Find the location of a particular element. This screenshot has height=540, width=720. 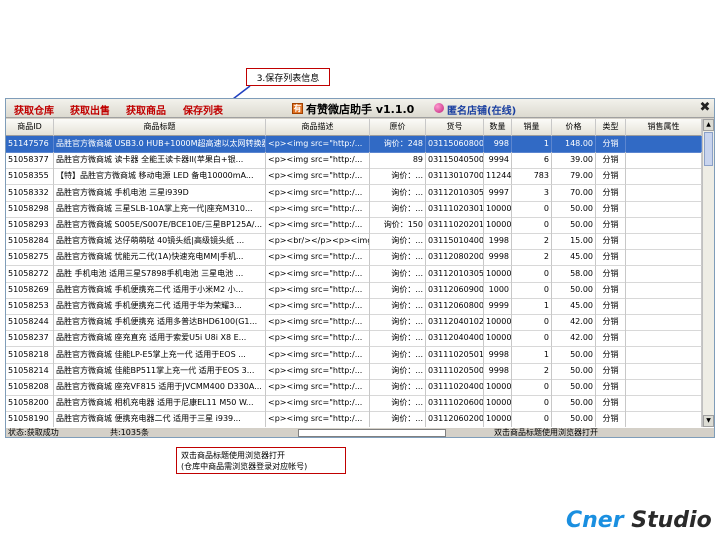

brand-part-1: Cner is located at coordinates (595, 520).